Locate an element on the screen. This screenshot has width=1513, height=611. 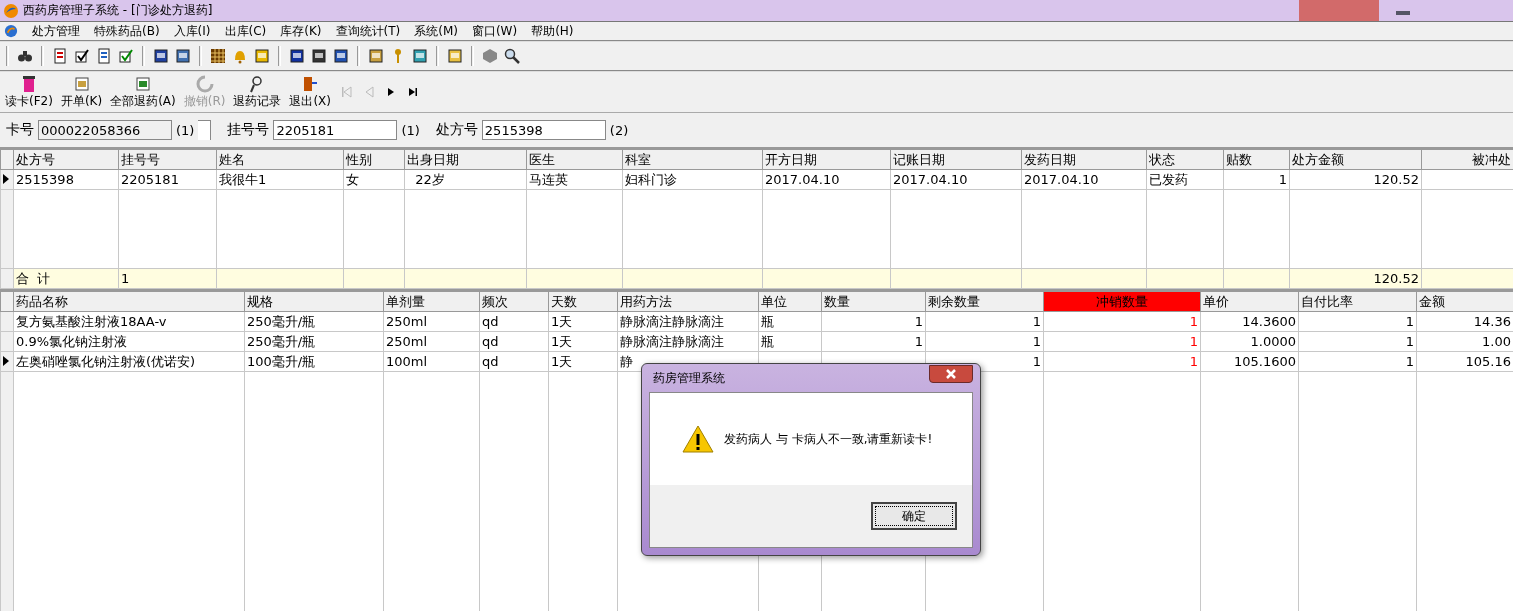
column-header: 处方金额 is located at coordinates (1355, 159).